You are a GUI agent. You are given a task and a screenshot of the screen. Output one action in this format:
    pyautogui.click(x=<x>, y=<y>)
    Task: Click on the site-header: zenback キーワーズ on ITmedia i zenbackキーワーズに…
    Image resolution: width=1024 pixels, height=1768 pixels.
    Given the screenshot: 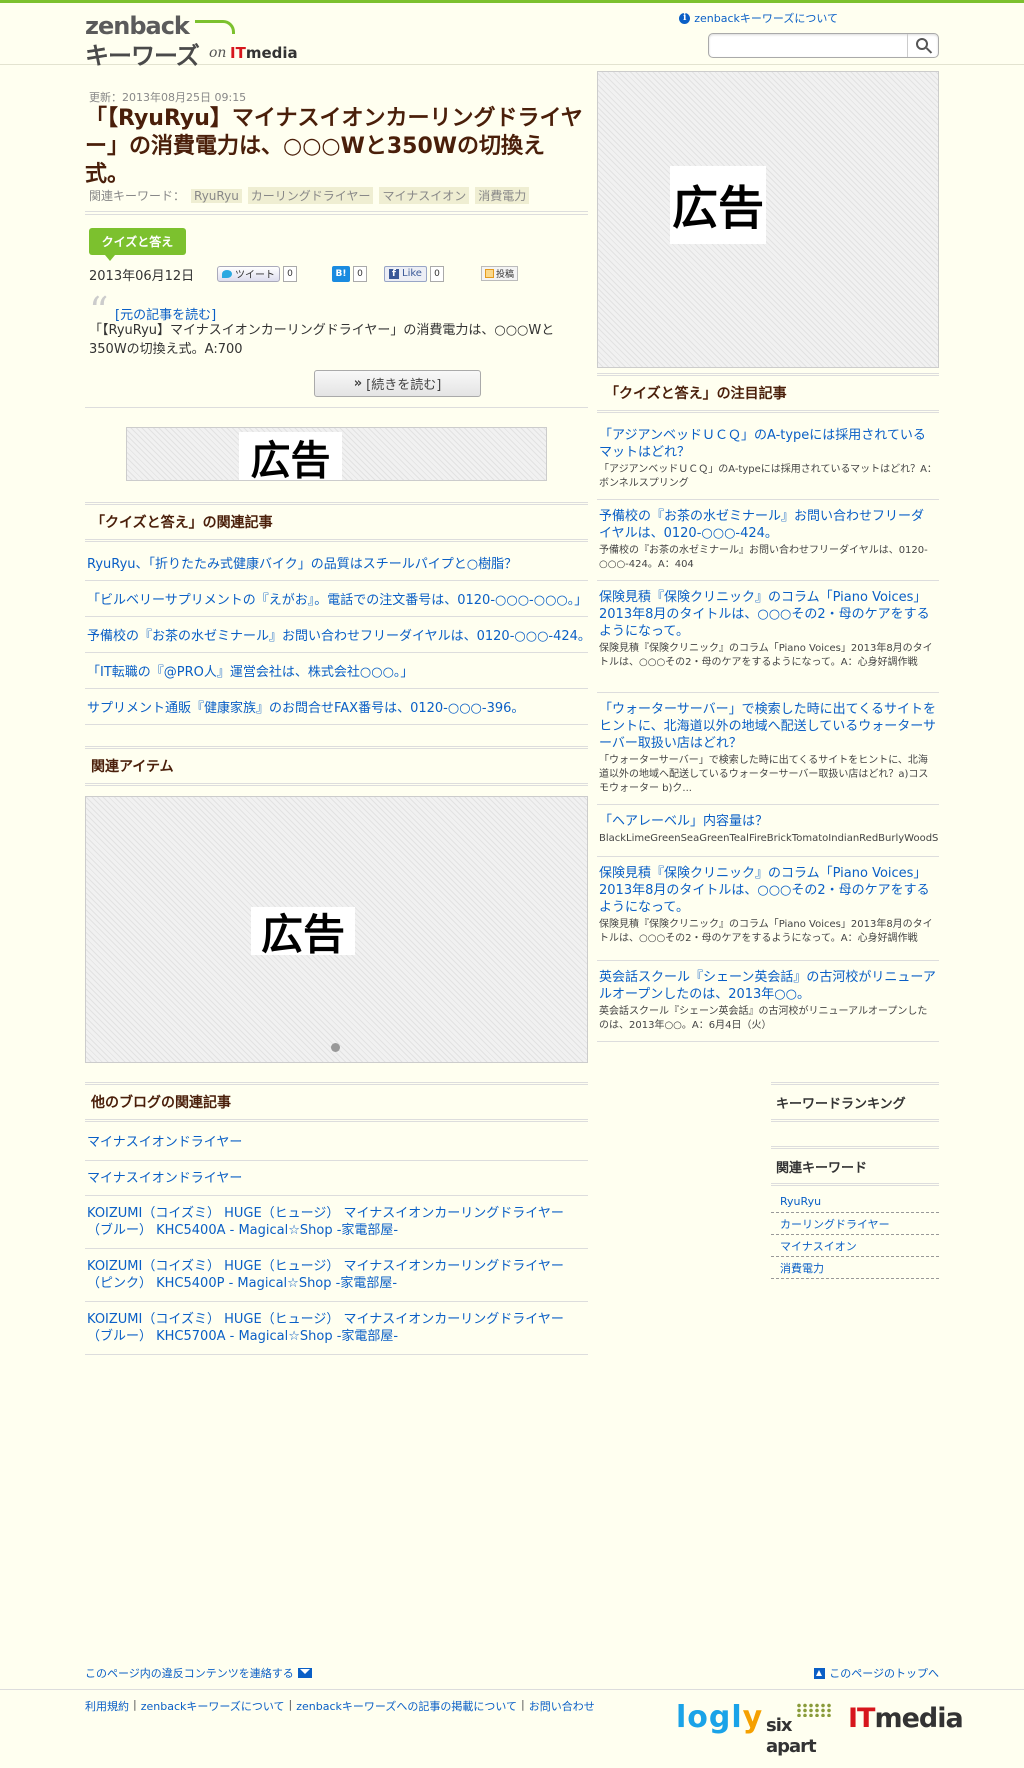 What is the action you would take?
    pyautogui.click(x=512, y=36)
    